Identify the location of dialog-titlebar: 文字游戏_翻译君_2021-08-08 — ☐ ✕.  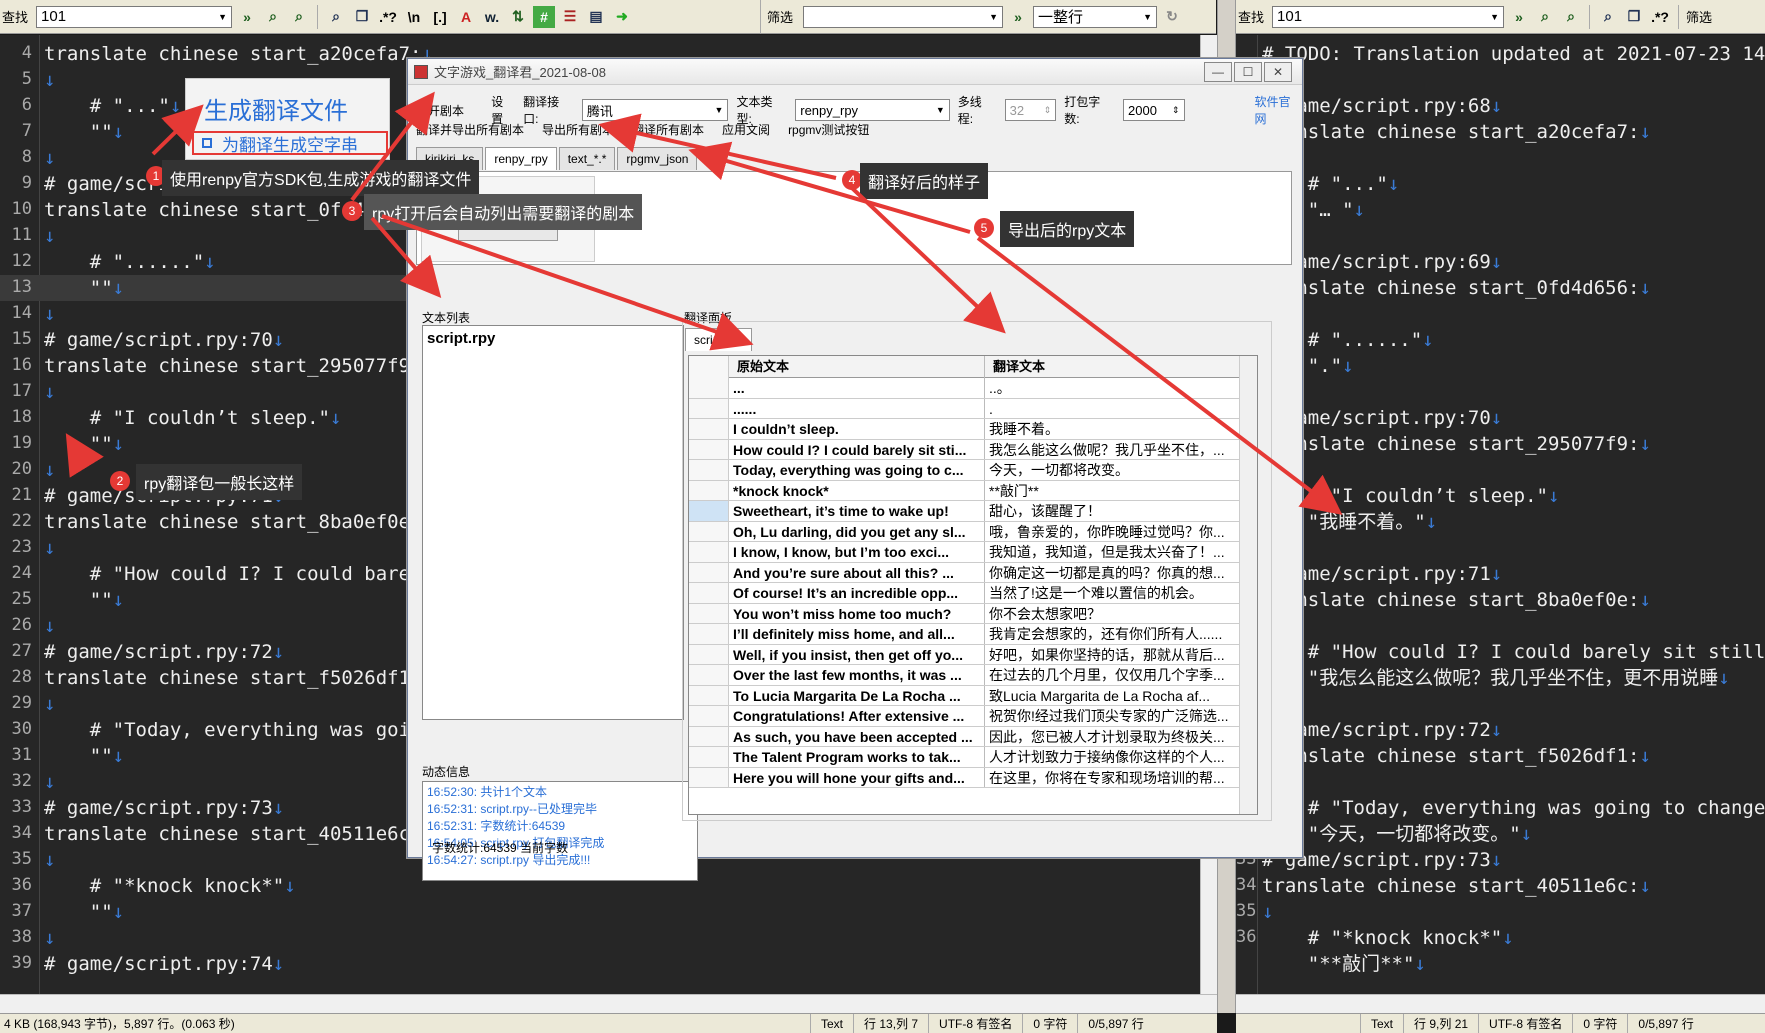
(855, 72).